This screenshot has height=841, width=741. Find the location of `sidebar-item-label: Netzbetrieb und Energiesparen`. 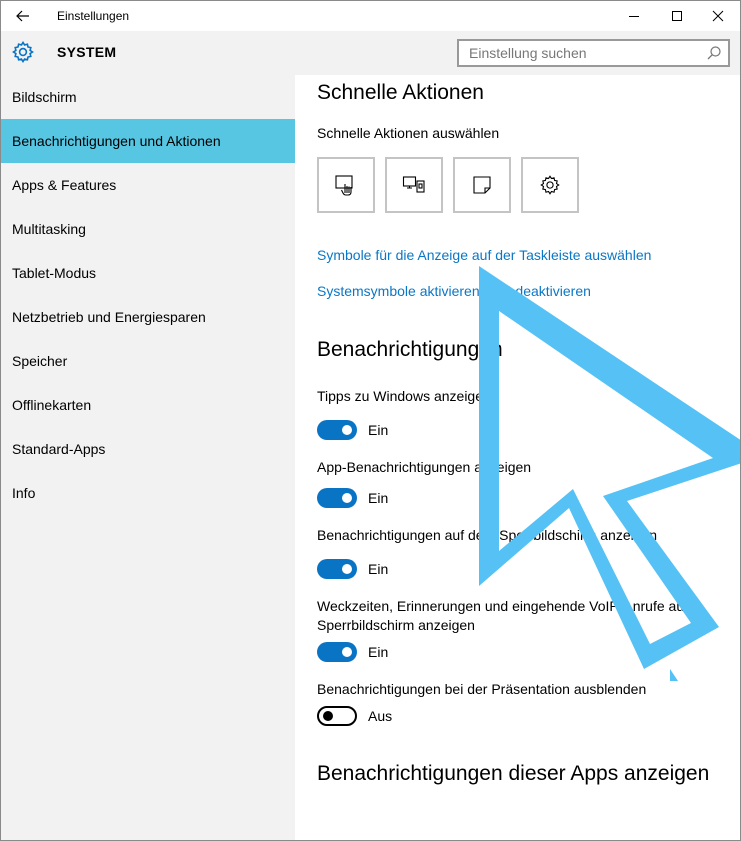

sidebar-item-label: Netzbetrieb und Energiesparen is located at coordinates (109, 317).